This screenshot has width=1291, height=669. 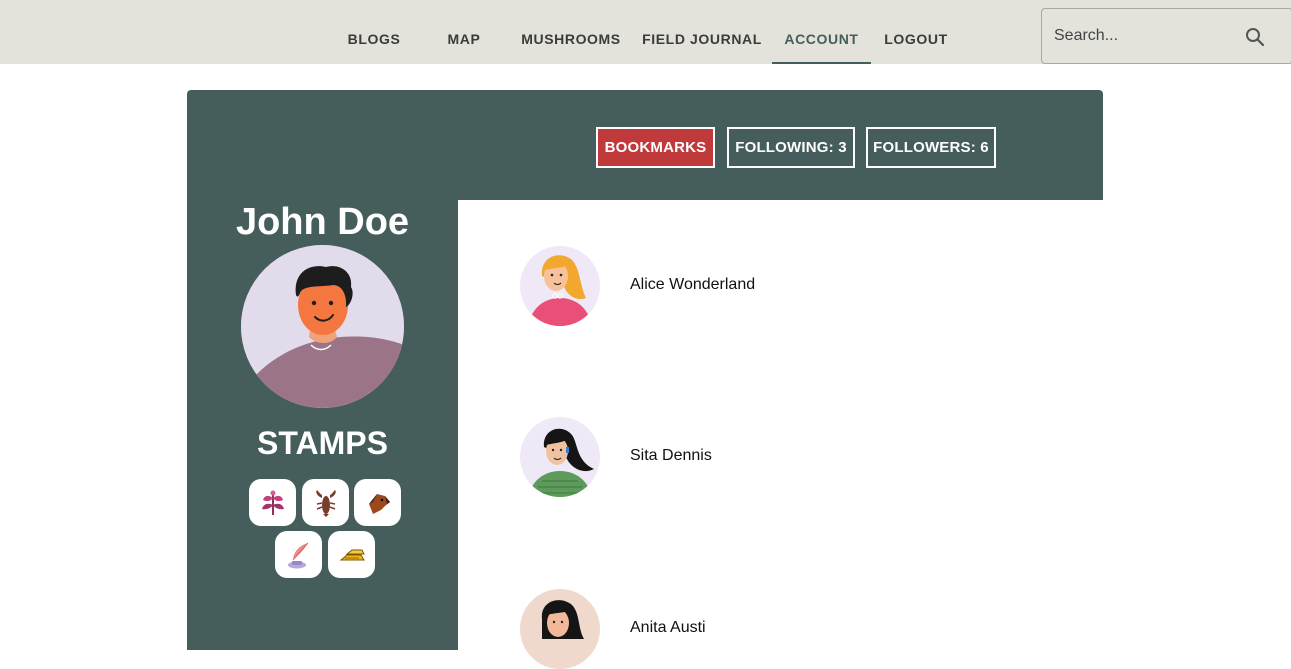 What do you see at coordinates (791, 147) in the screenshot?
I see `tab-following: FOLLOWING: 3` at bounding box center [791, 147].